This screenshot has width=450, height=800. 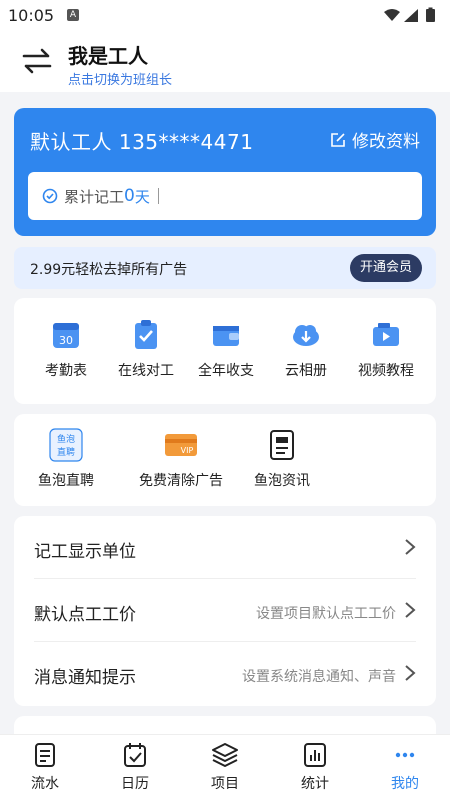 I want to click on wifi-icon, so click(x=392, y=15).